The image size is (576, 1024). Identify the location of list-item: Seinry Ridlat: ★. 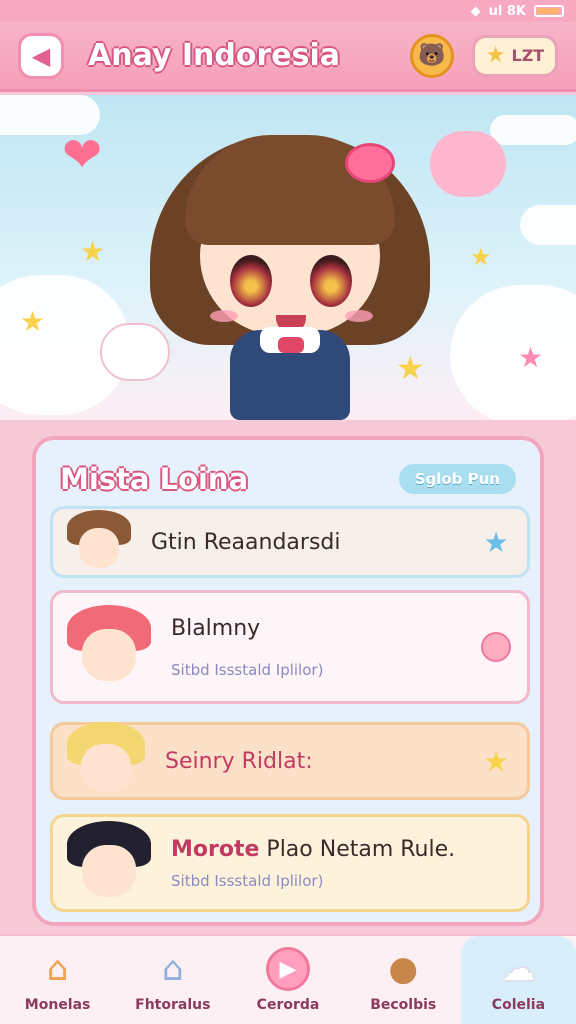
(290, 761).